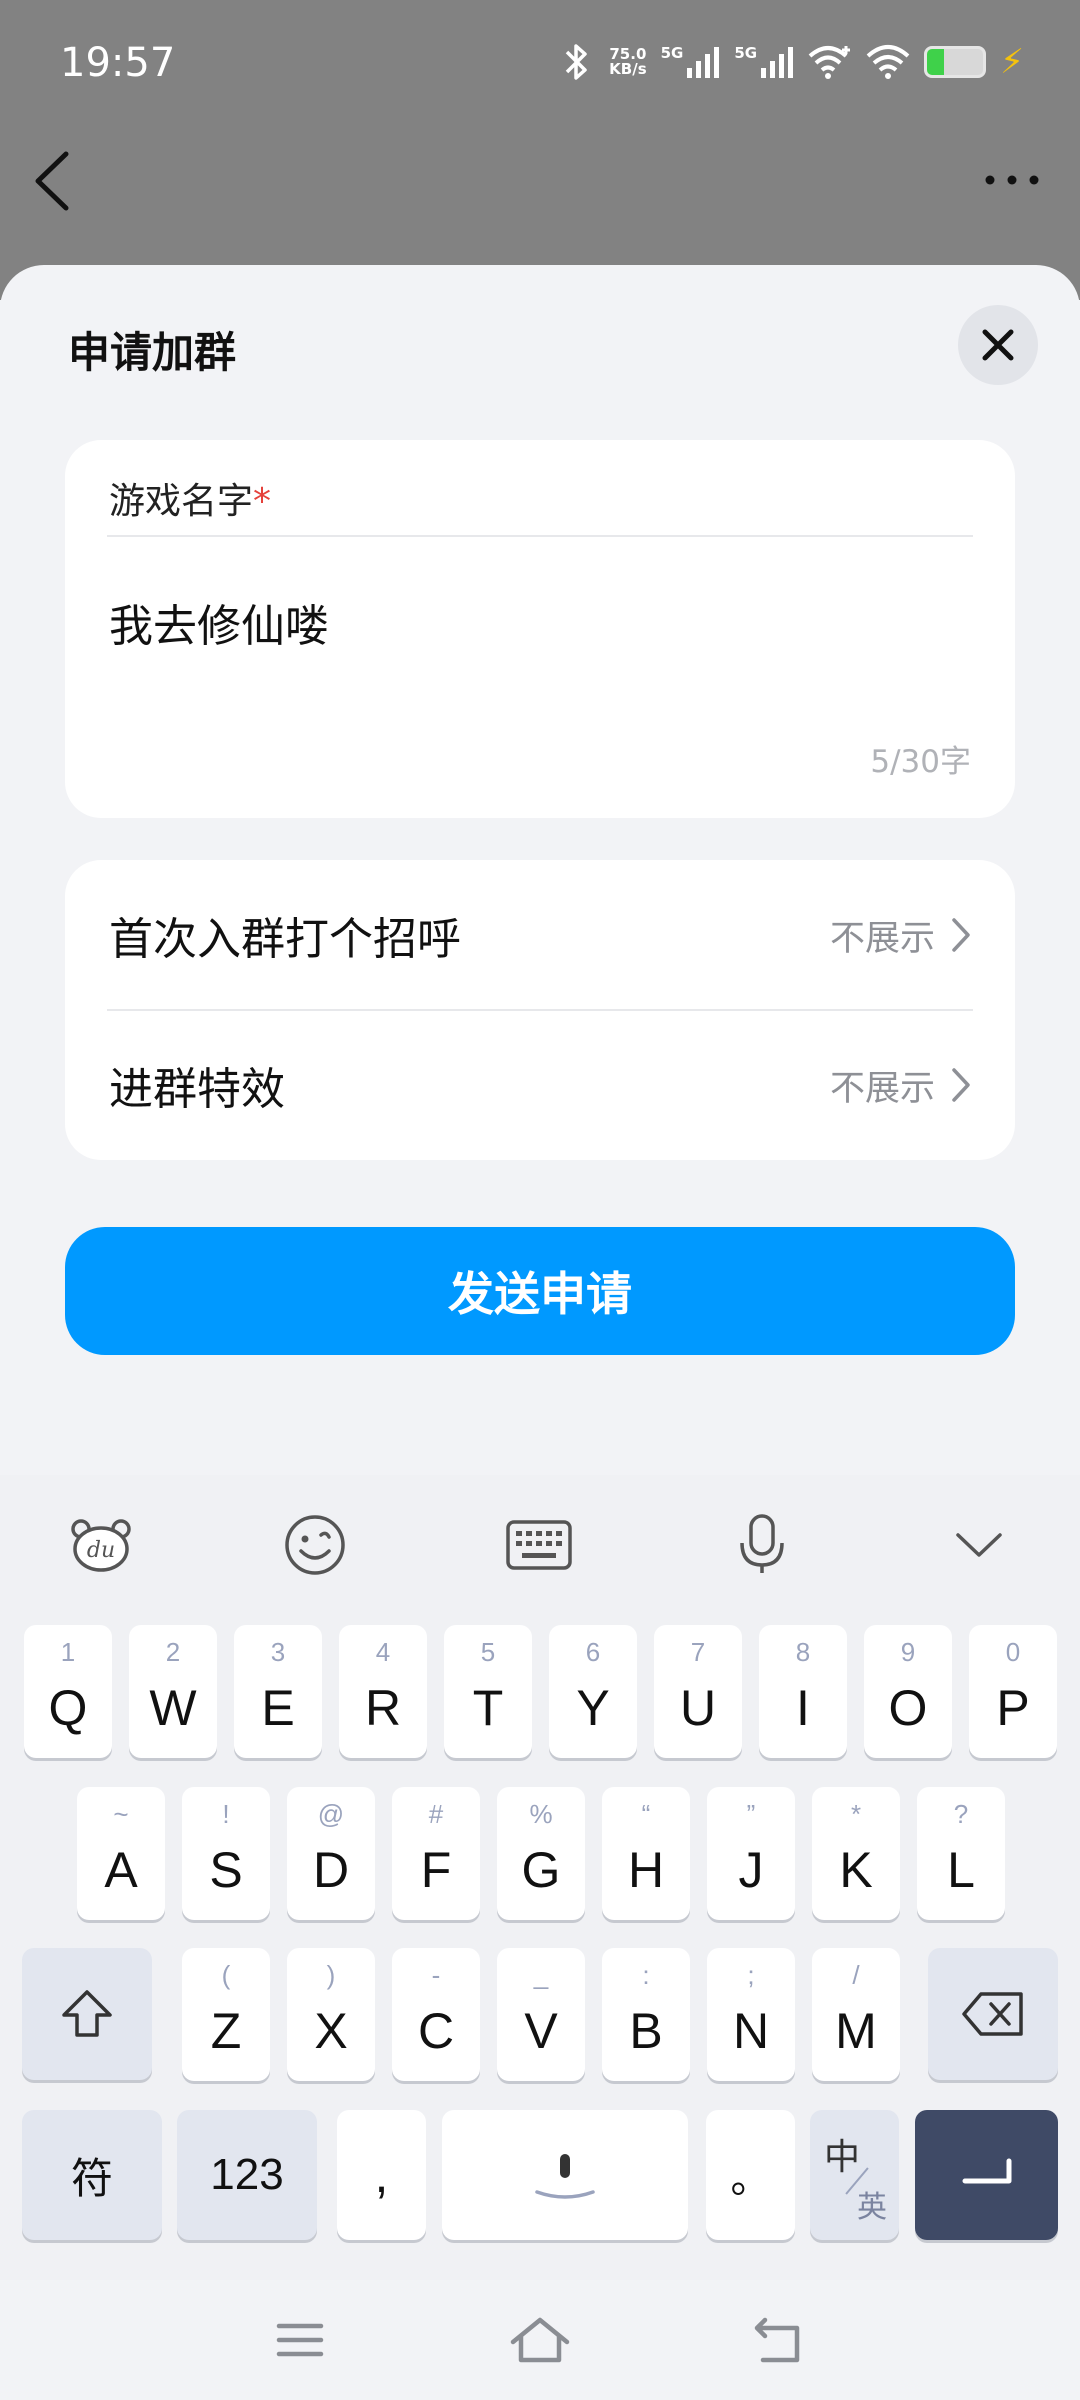  I want to click on space-voice-icon, so click(565, 2176).